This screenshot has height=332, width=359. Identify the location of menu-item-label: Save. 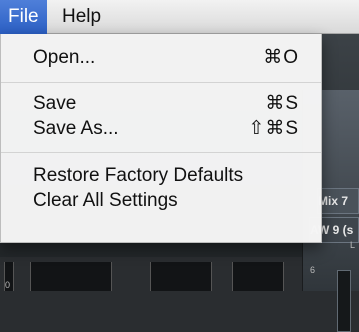
(55, 103).